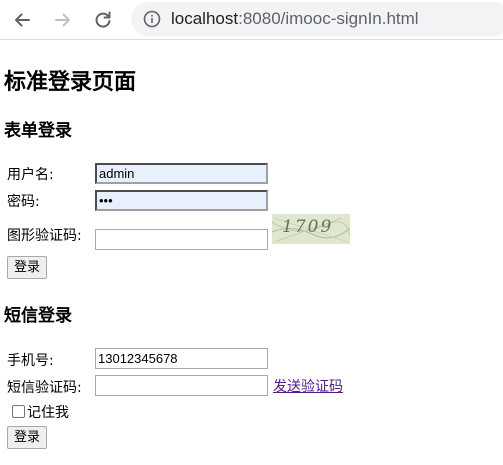  I want to click on username-label: 用户名:, so click(30, 175).